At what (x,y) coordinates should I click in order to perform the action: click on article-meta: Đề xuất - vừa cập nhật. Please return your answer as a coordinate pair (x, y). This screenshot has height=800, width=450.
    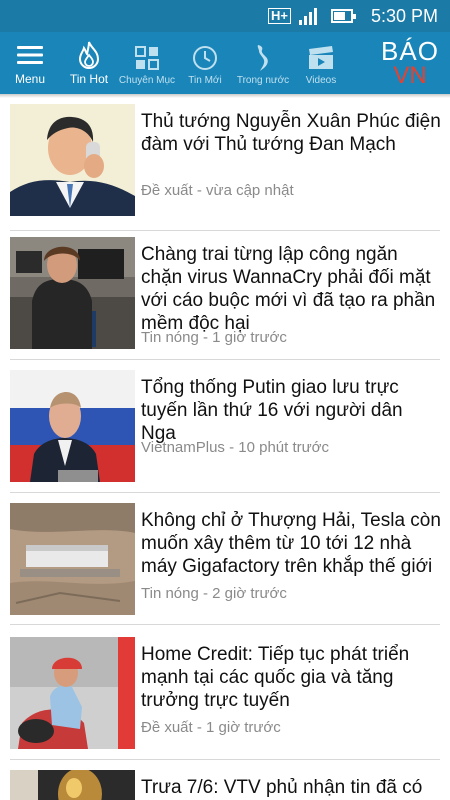
    Looking at the image, I should click on (217, 190).